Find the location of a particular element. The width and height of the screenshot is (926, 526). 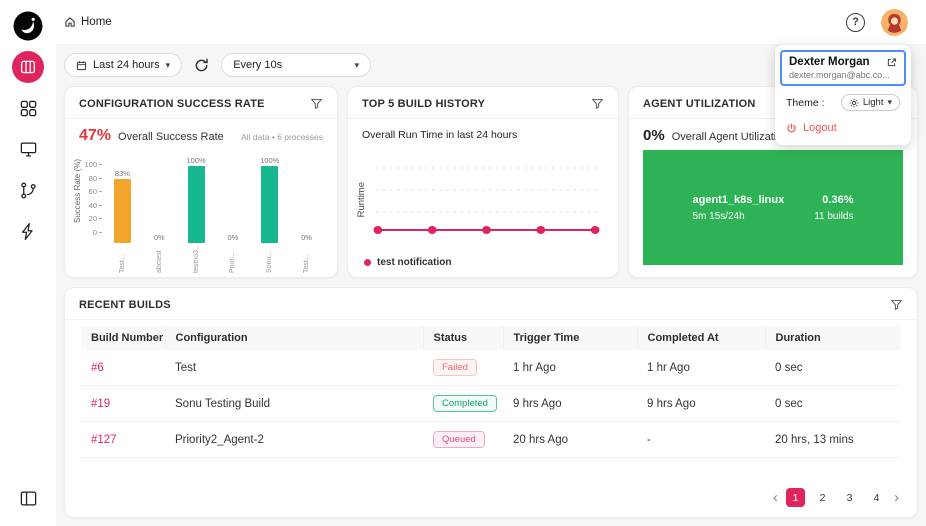

refresh-icon is located at coordinates (201, 64).